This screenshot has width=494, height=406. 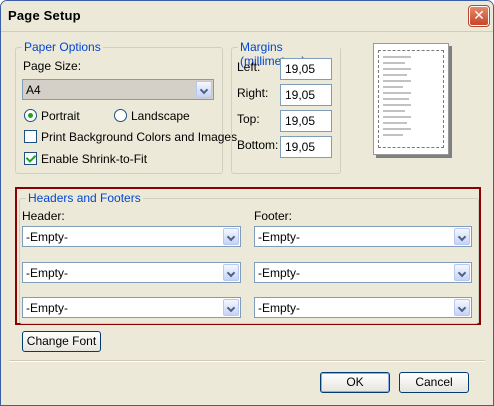 I want to click on header-label: Header:, so click(x=43, y=216).